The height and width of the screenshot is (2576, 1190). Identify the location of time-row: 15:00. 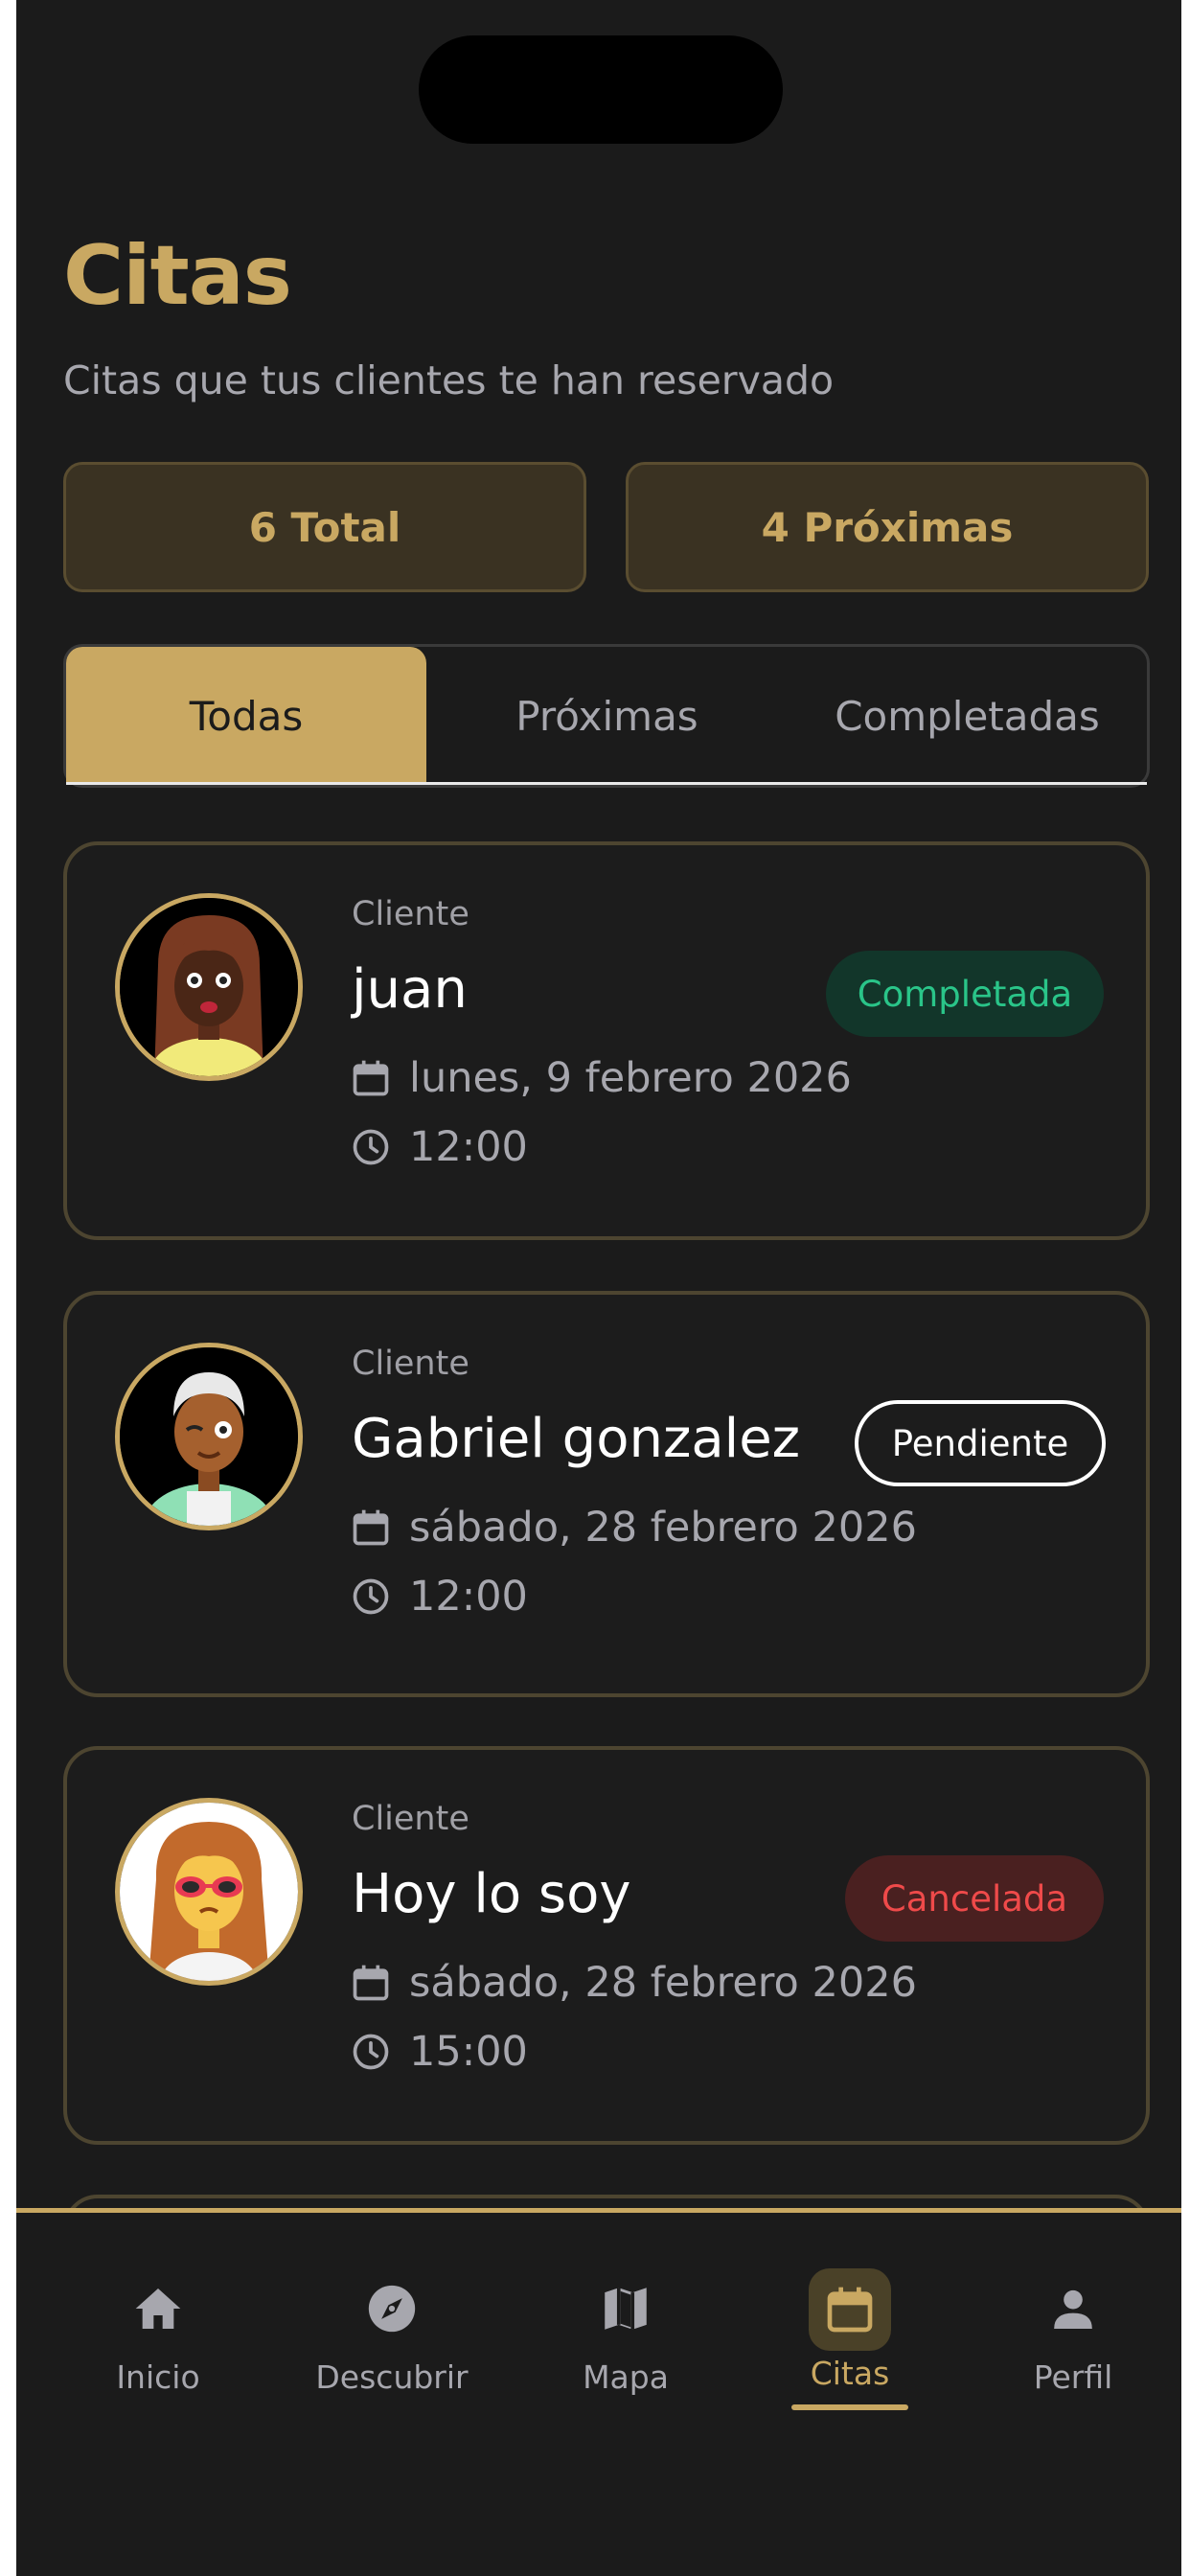
(439, 2052).